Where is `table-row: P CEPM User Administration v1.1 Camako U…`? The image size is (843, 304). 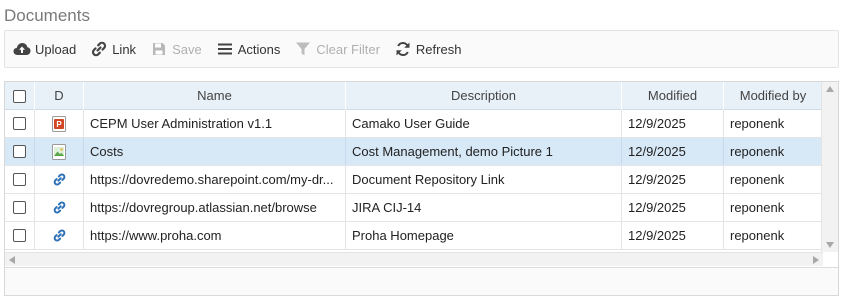 table-row: P CEPM User Administration v1.1 Camako U… is located at coordinates (414, 124).